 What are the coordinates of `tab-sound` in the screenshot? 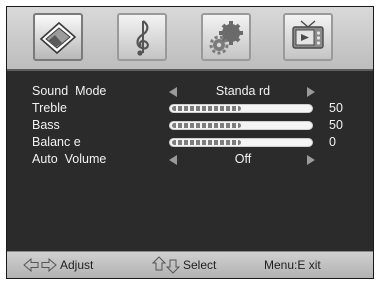 It's located at (142, 37).